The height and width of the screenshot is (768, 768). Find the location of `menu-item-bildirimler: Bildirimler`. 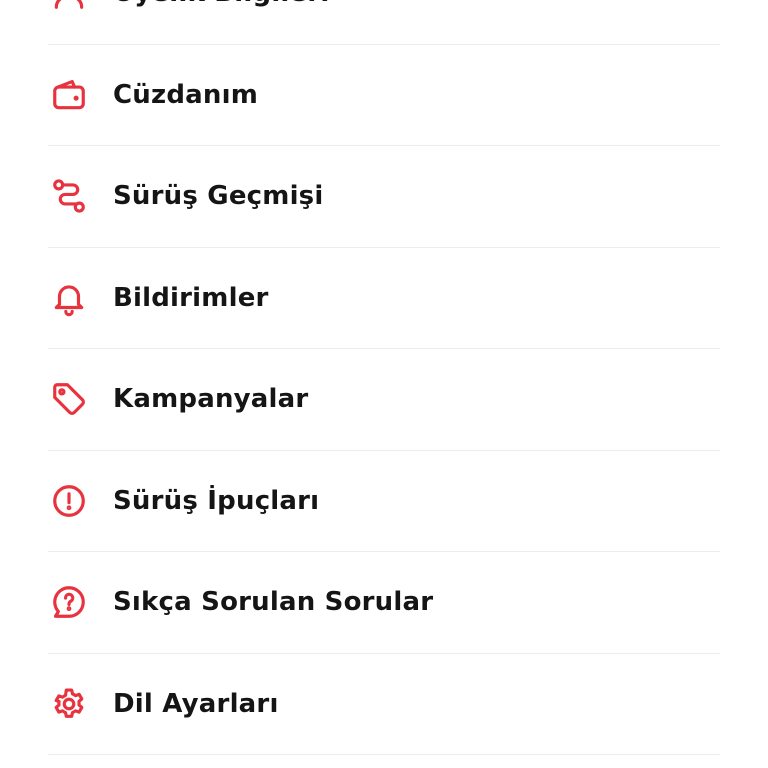

menu-item-bildirimler: Bildirimler is located at coordinates (384, 298).